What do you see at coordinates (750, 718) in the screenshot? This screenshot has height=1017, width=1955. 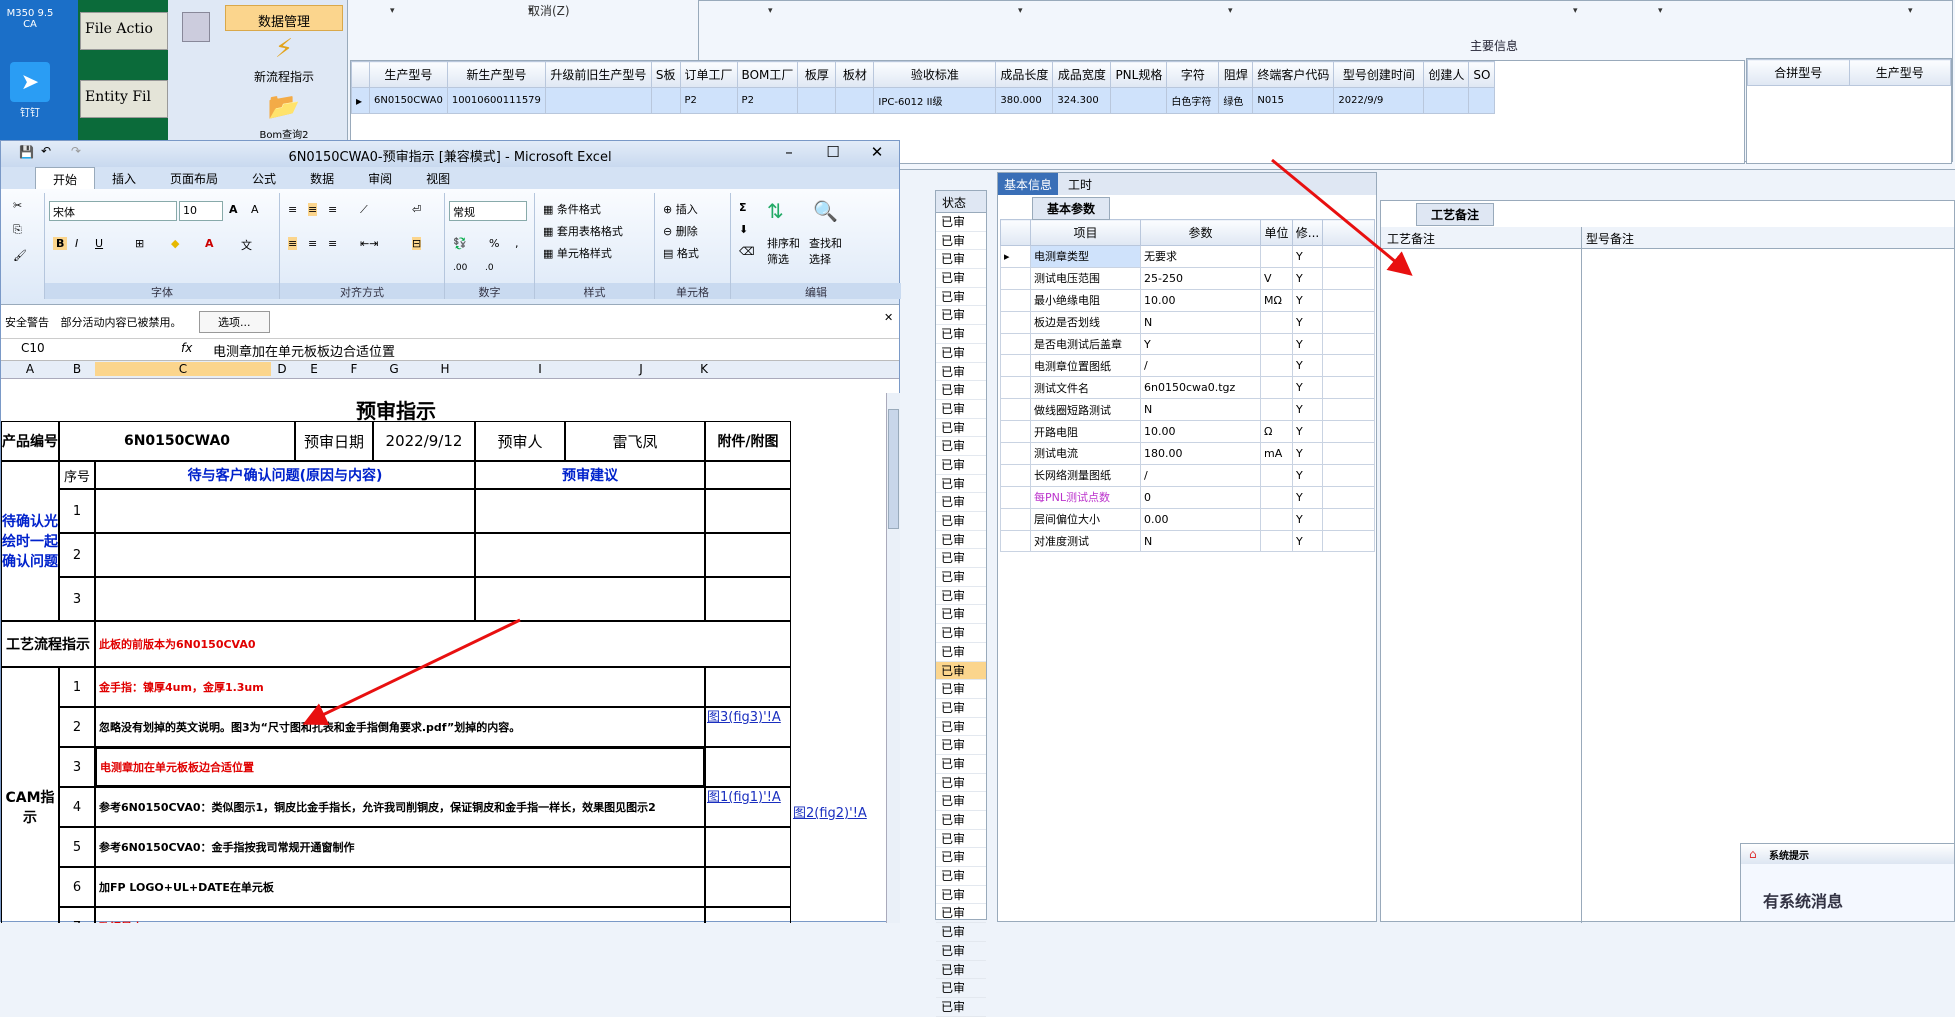 I see `figure-link: 图3(fig3)'!A` at bounding box center [750, 718].